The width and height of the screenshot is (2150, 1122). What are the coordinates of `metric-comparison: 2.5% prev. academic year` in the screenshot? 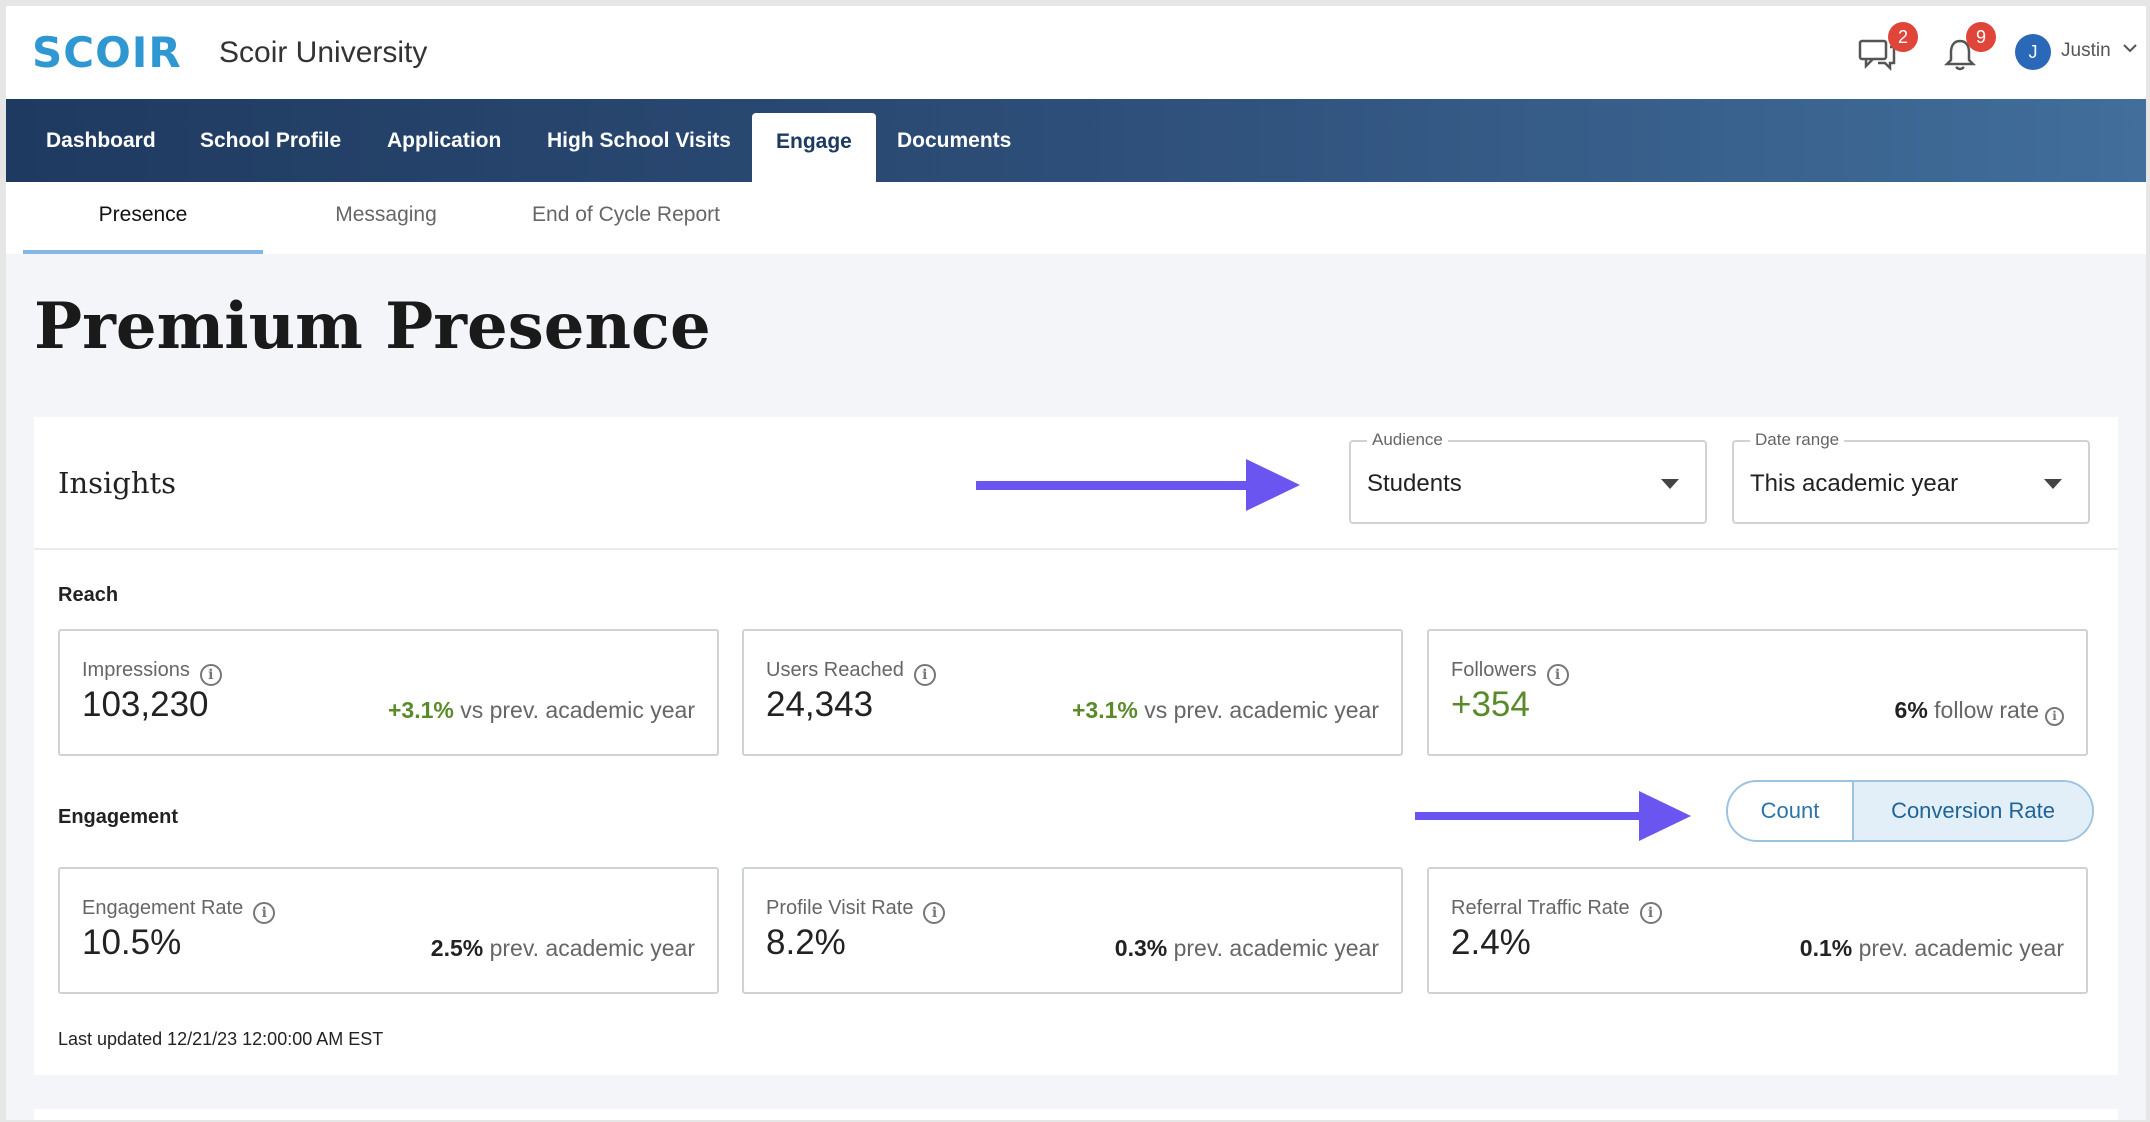 It's located at (562, 948).